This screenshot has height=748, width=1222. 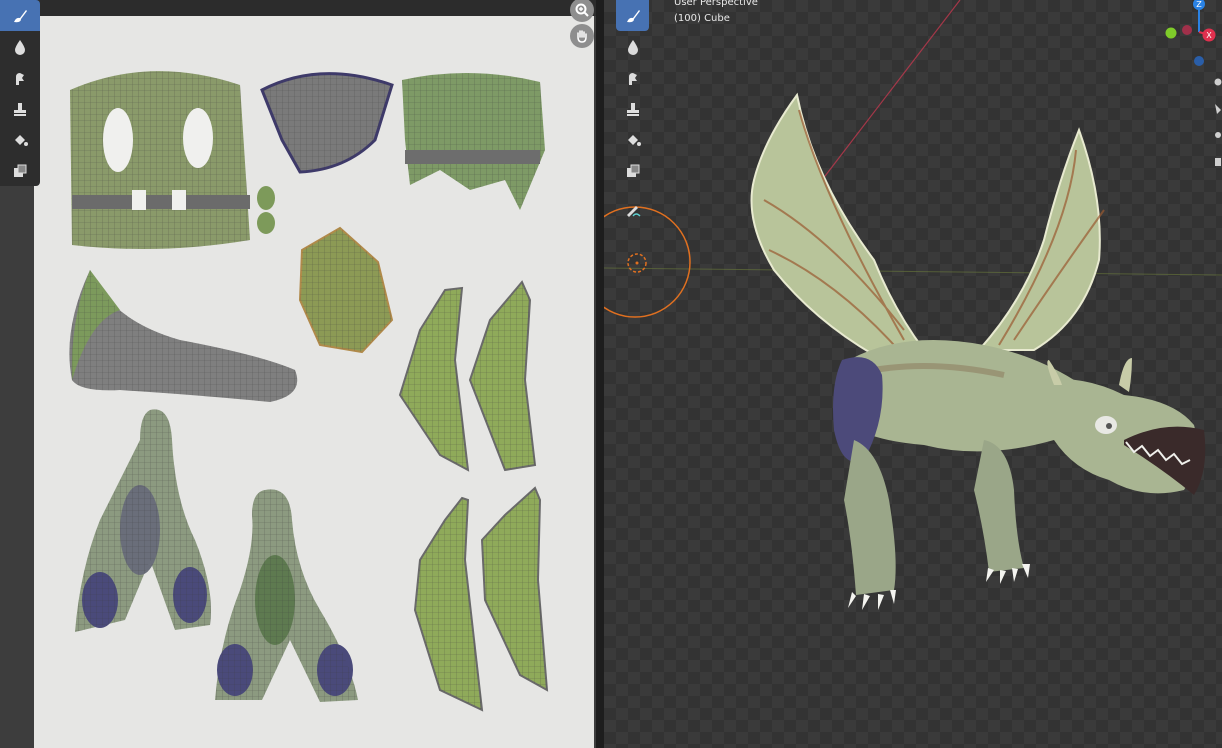 I want to click on gizmo-y-axis, so click(x=1171, y=33).